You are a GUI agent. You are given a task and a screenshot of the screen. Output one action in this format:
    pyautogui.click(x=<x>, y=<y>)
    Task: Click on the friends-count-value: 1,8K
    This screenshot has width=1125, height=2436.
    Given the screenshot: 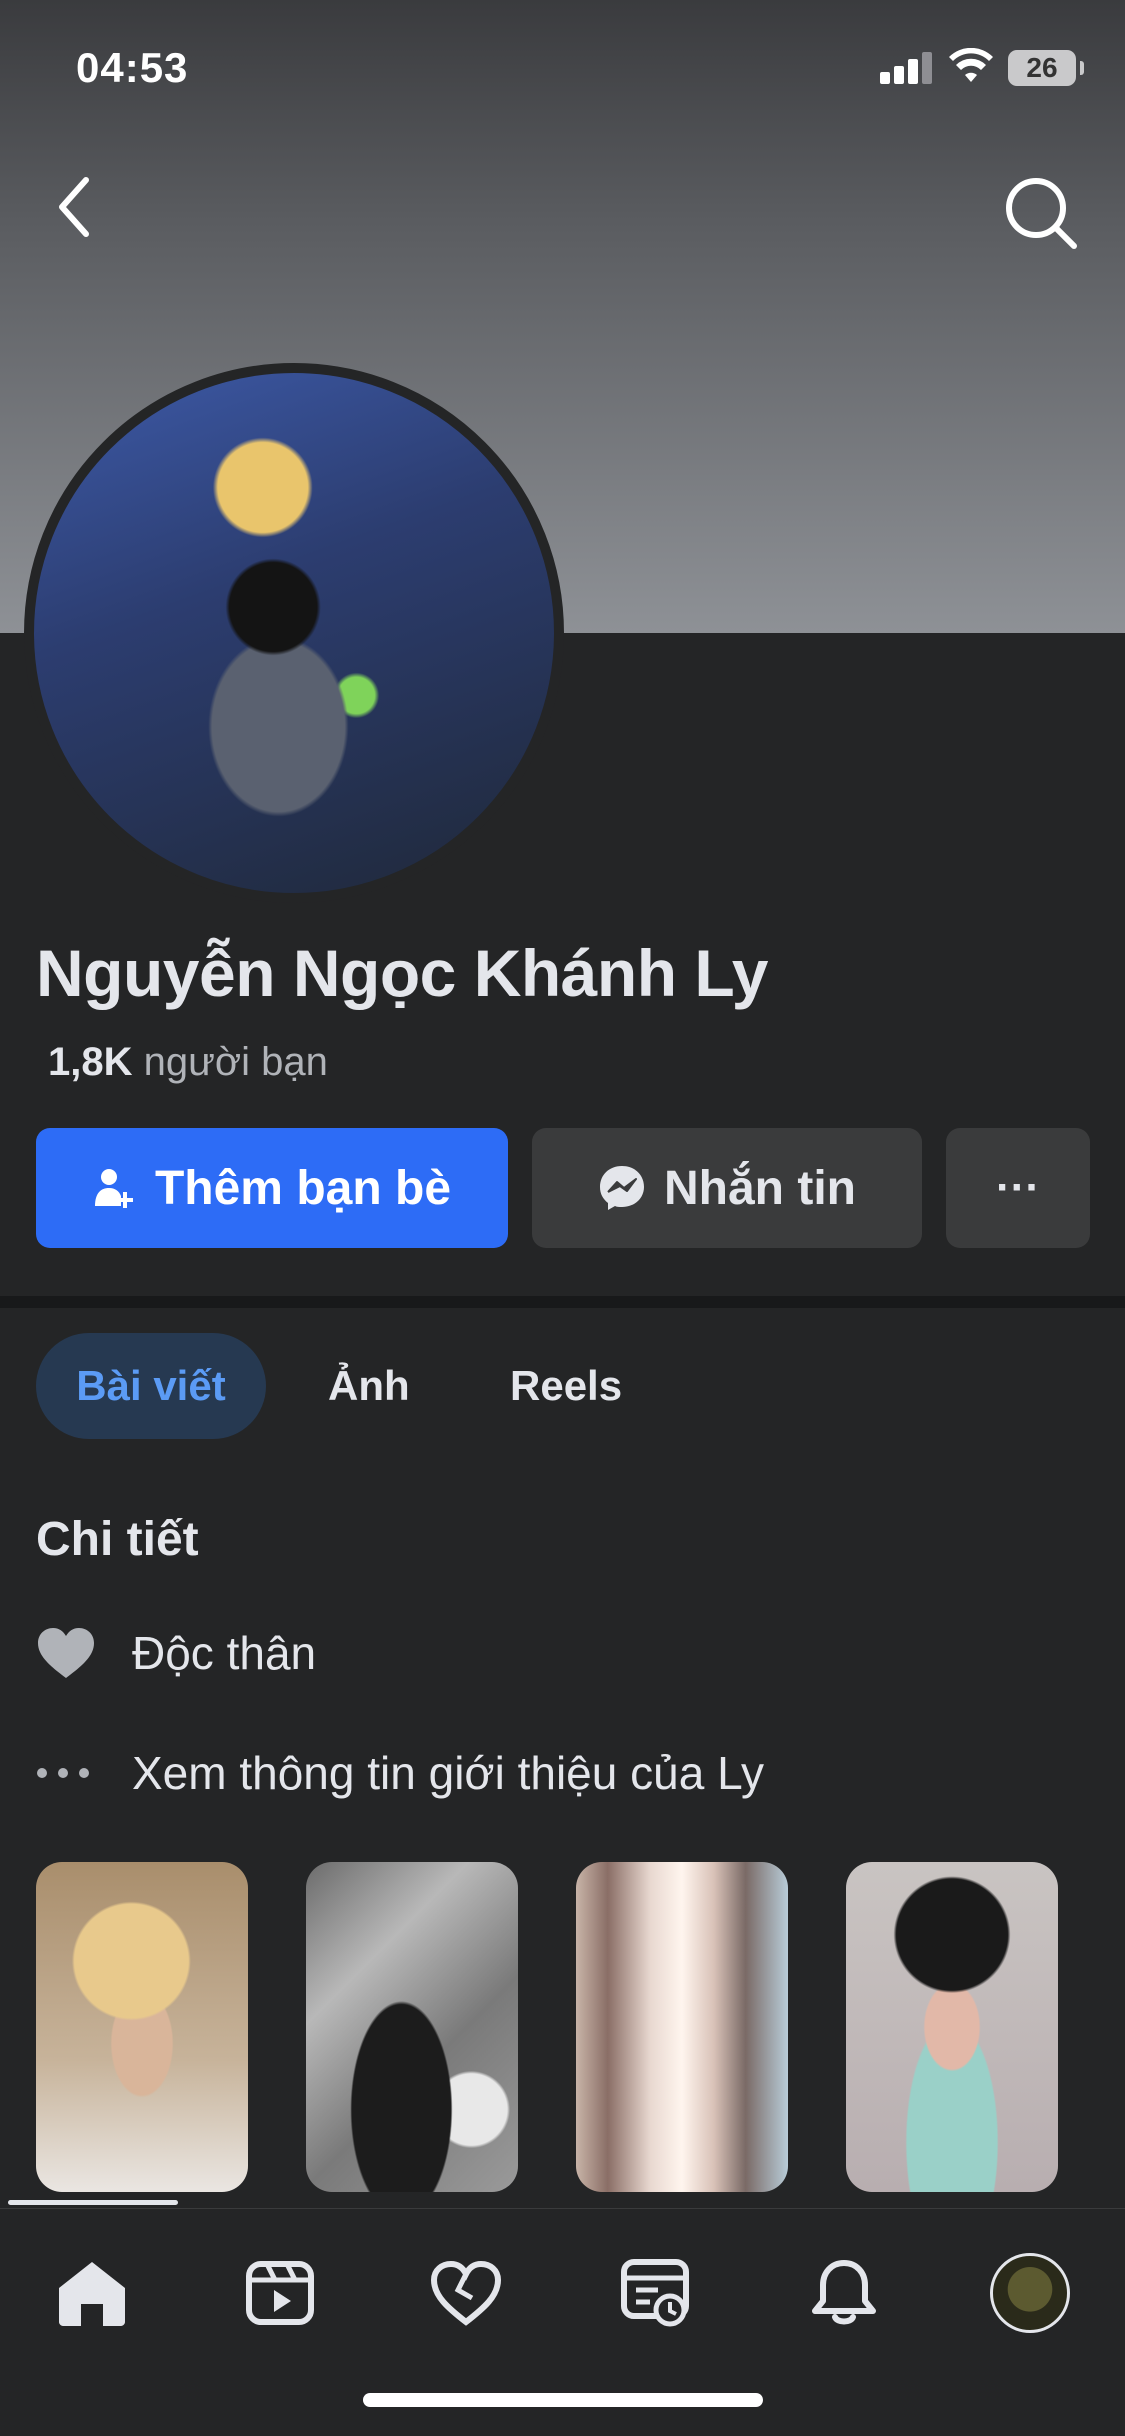 What is the action you would take?
    pyautogui.click(x=90, y=1062)
    